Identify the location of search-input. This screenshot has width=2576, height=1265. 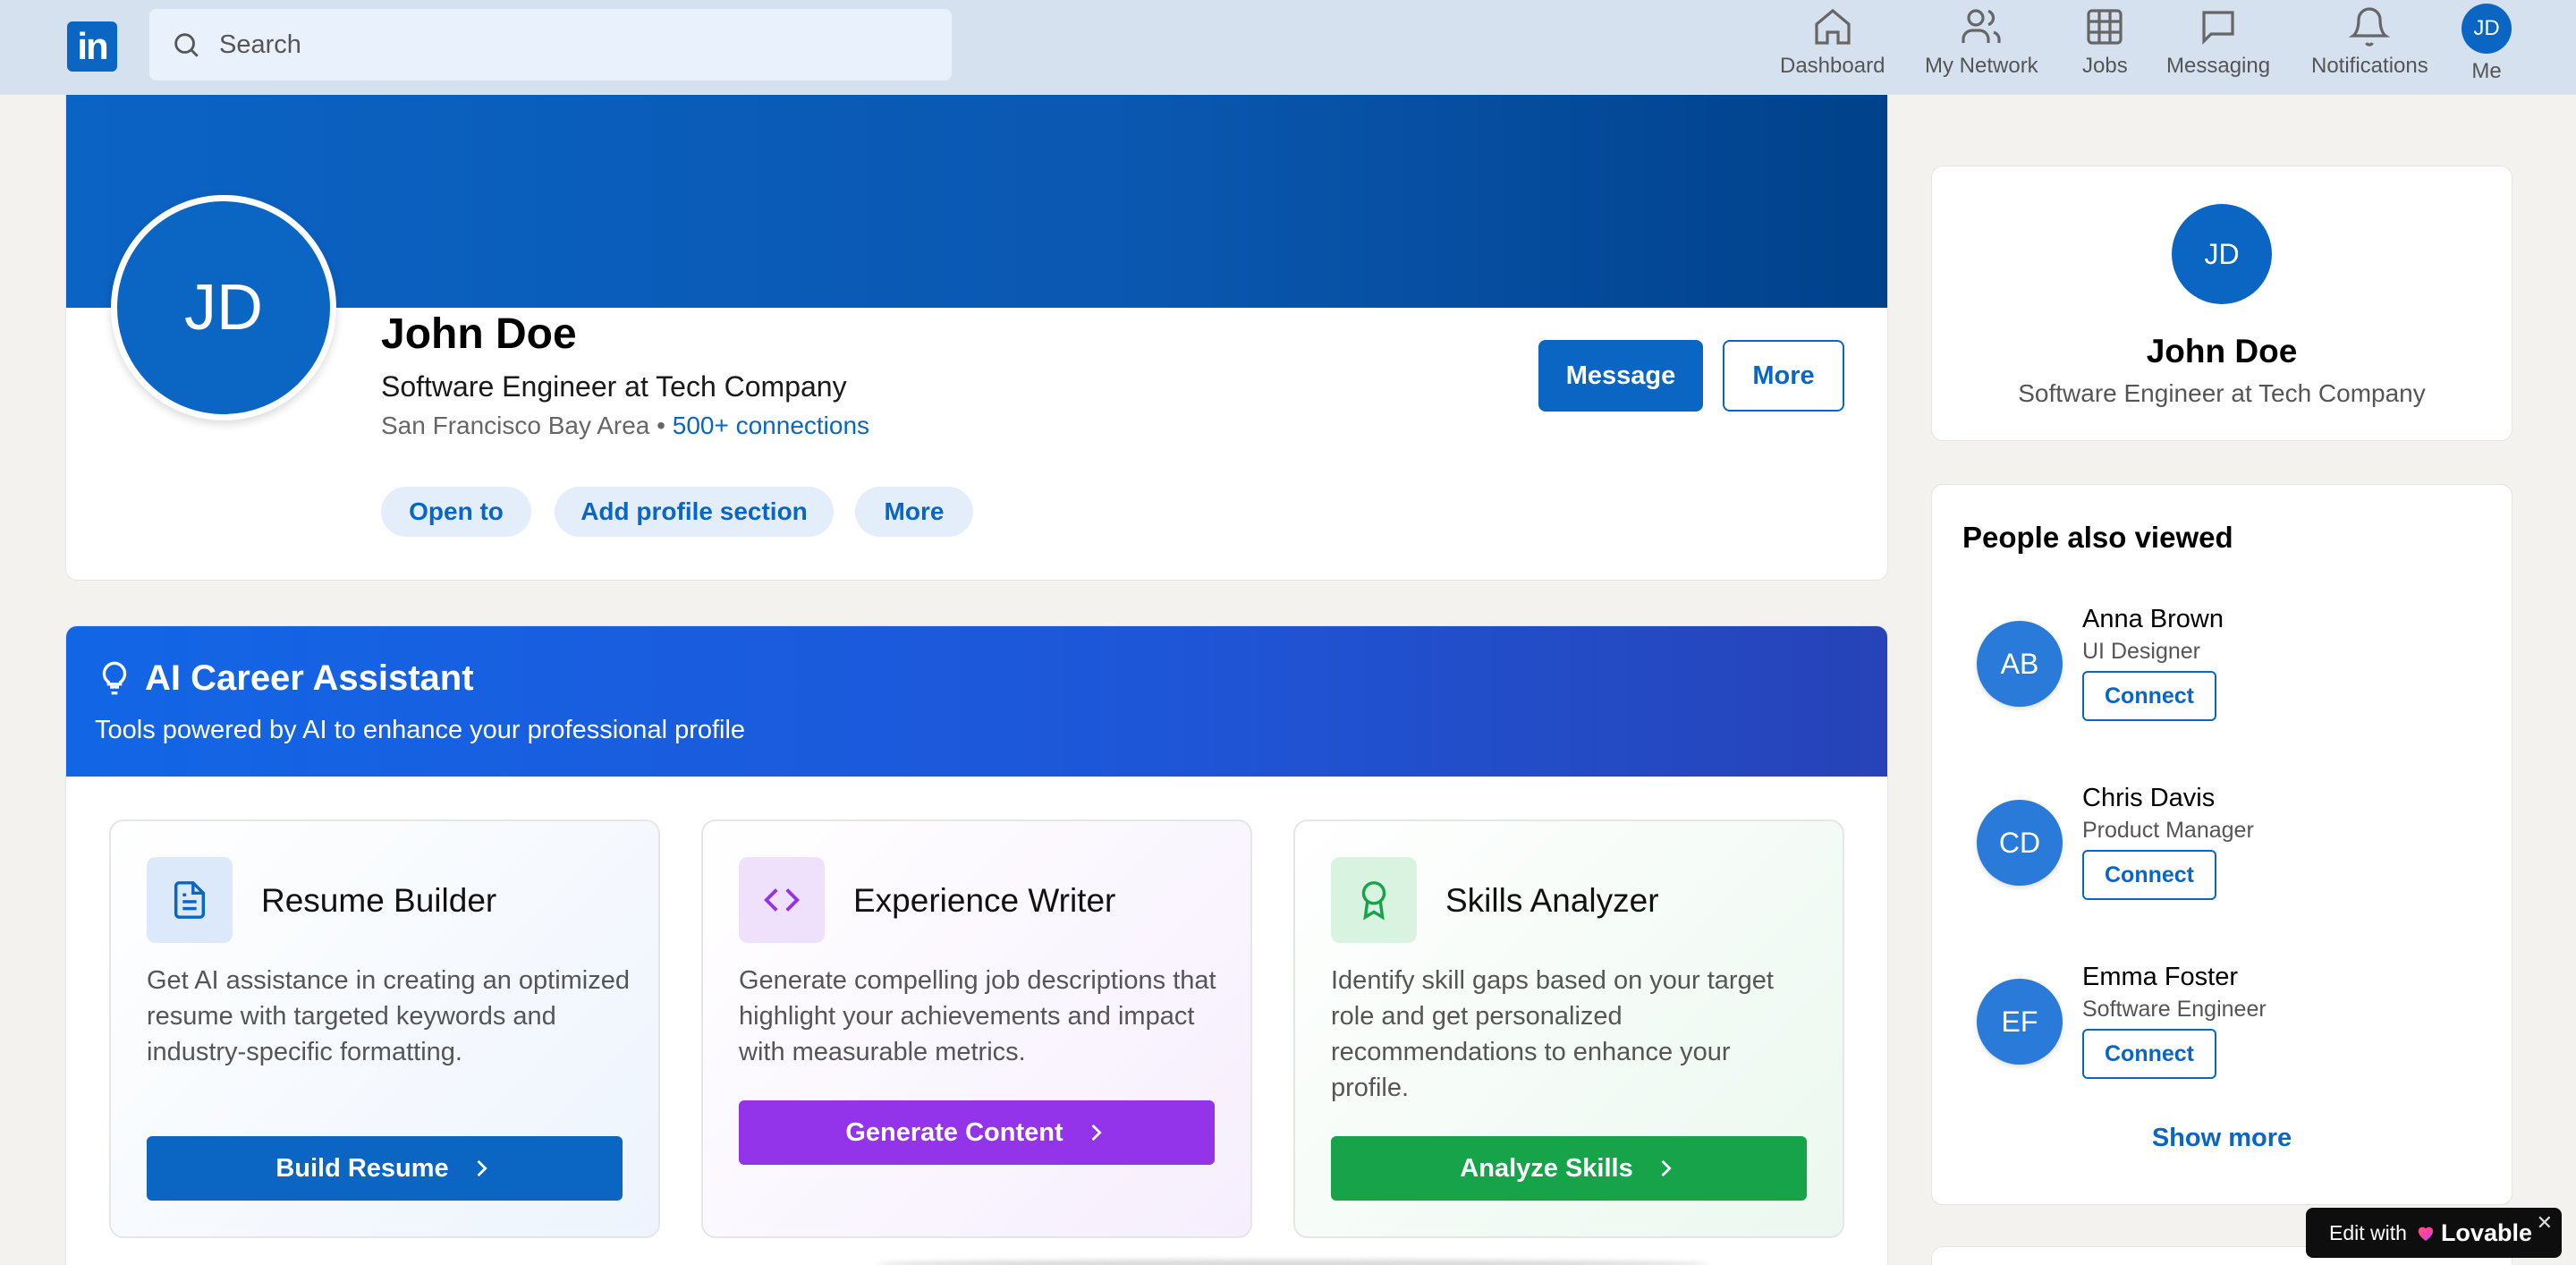
(577, 45).